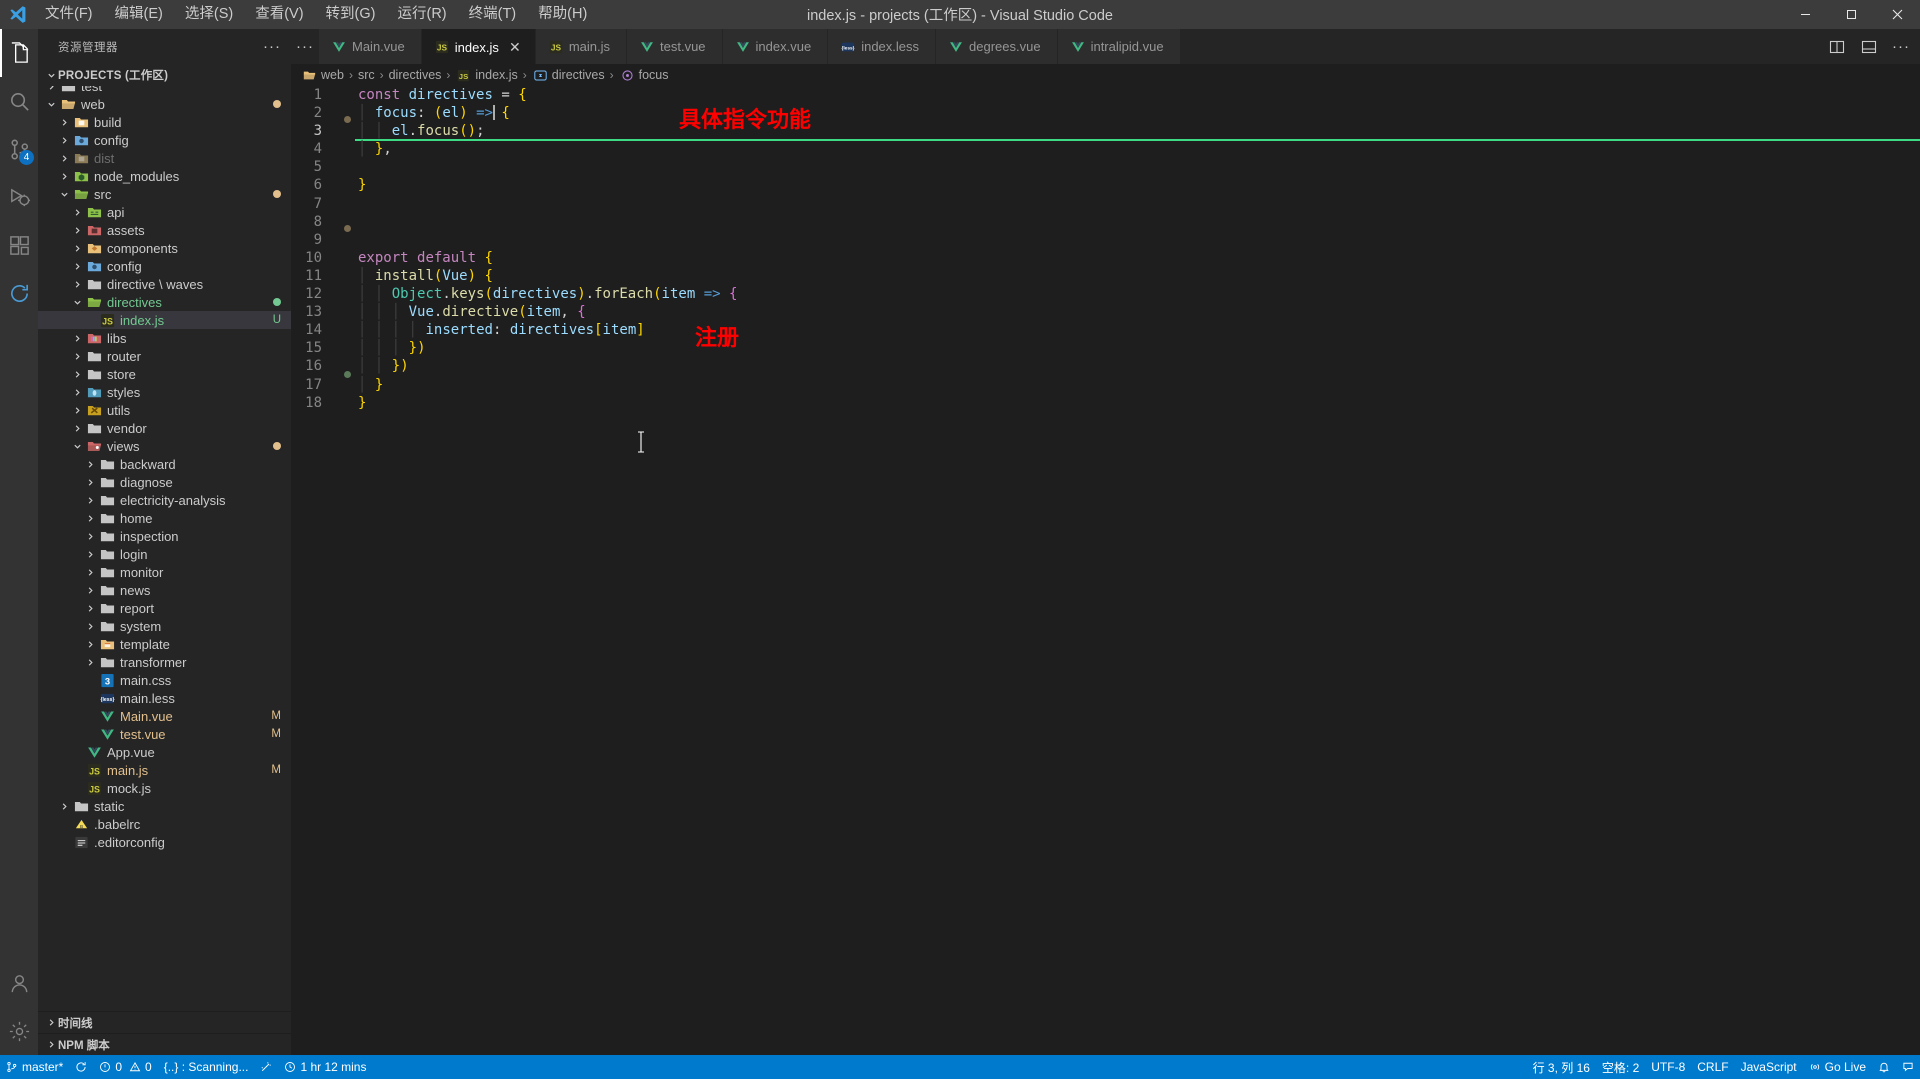  I want to click on tree-item: template, so click(164, 644).